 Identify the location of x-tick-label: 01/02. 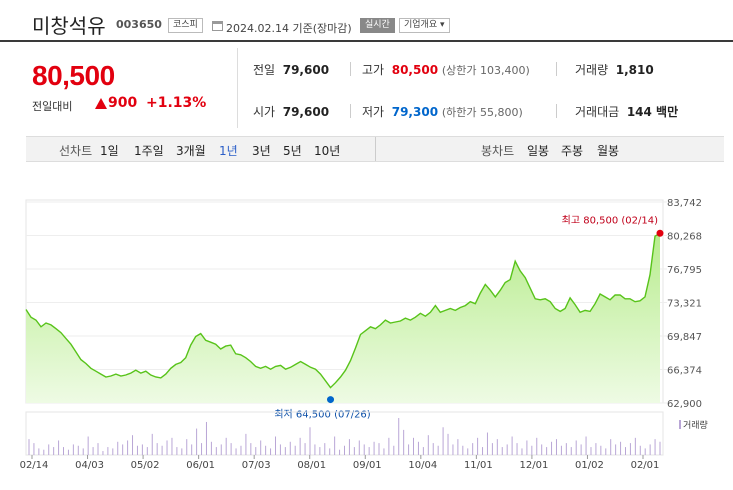
(589, 465).